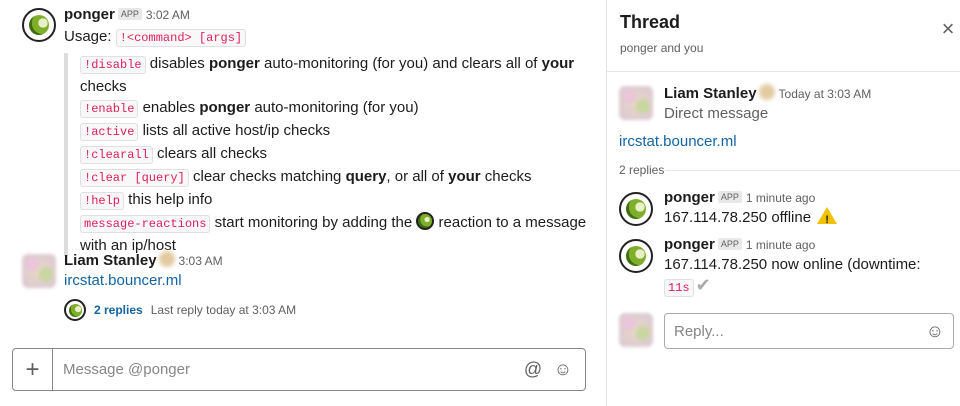  Describe the element at coordinates (679, 288) in the screenshot. I see `downtime-code: 11s` at that location.